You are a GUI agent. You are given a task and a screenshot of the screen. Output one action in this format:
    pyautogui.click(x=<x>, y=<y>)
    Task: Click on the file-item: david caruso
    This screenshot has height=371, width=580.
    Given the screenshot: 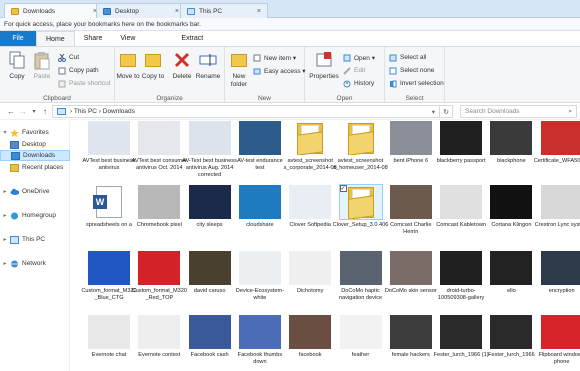 What is the action you would take?
    pyautogui.click(x=210, y=273)
    